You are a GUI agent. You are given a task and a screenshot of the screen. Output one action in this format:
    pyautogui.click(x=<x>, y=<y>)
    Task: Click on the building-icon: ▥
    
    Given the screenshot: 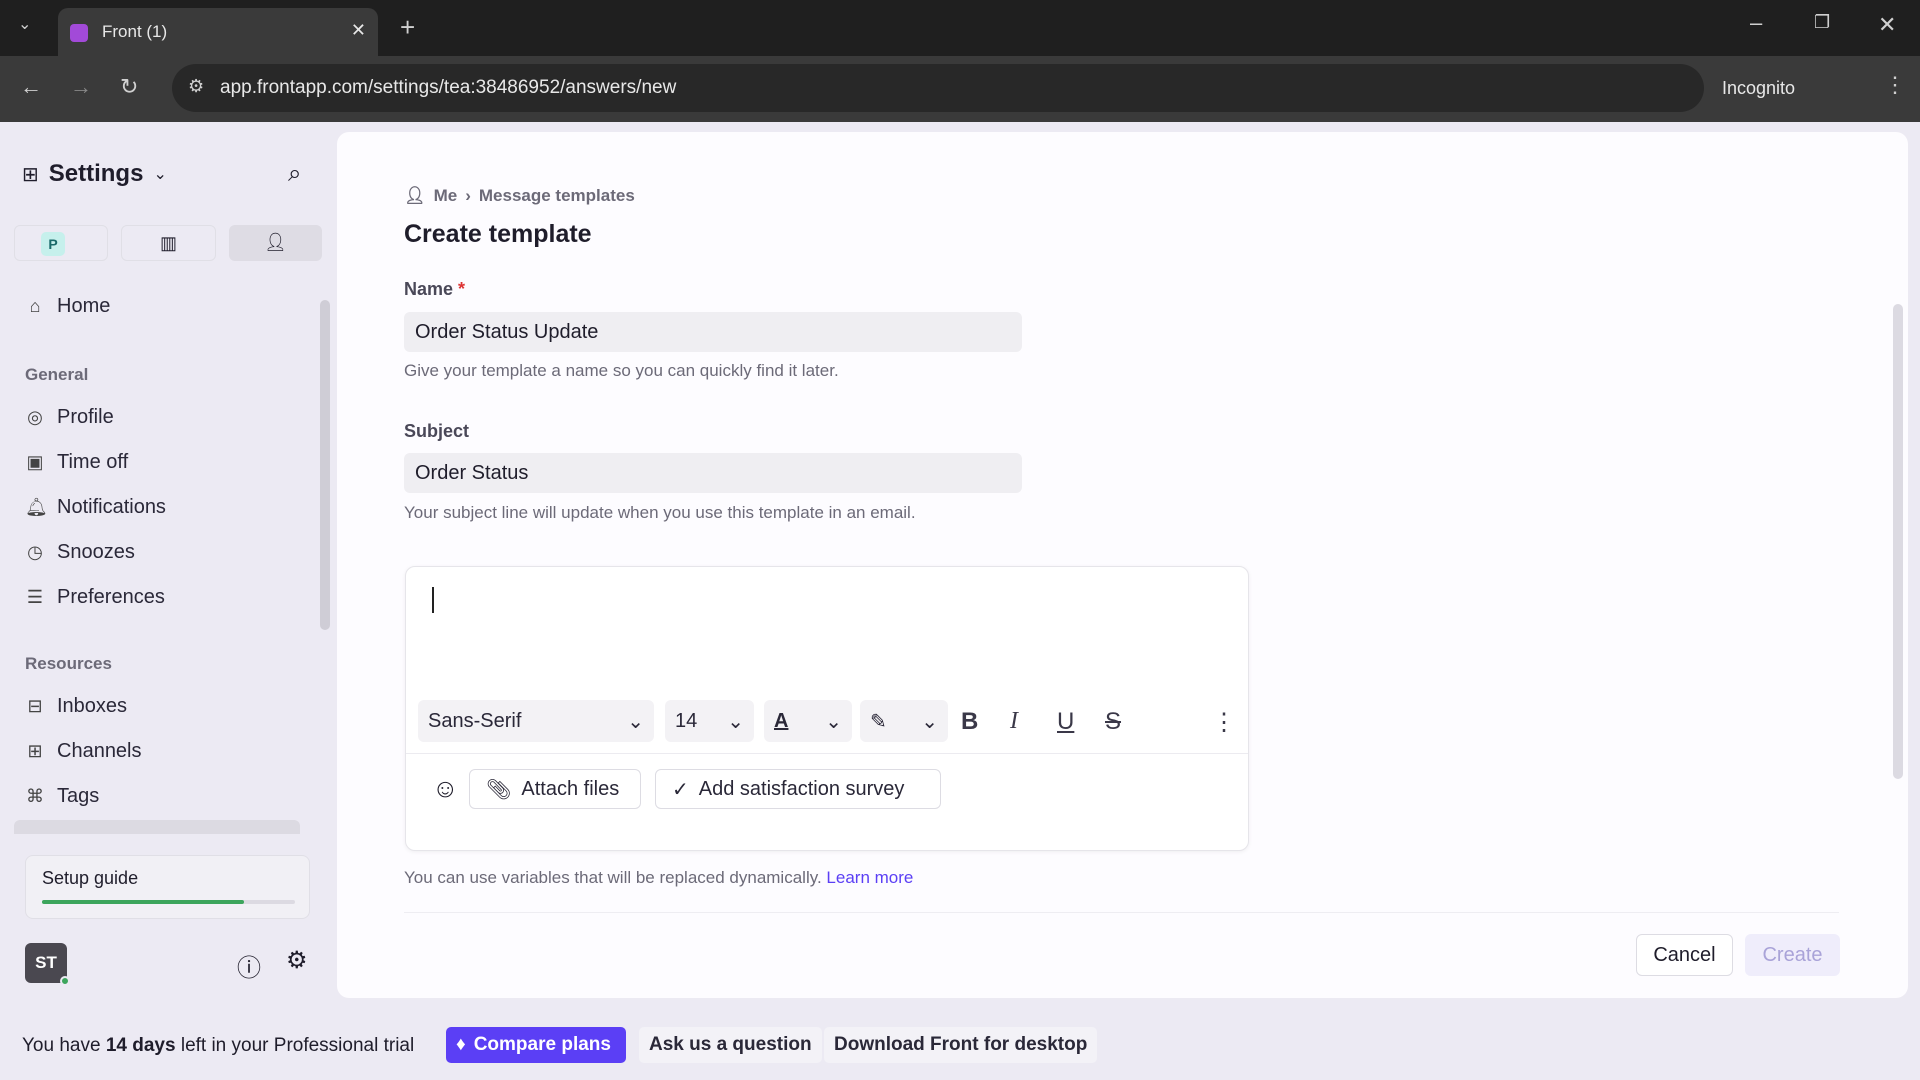 What is the action you would take?
    pyautogui.click(x=168, y=243)
    